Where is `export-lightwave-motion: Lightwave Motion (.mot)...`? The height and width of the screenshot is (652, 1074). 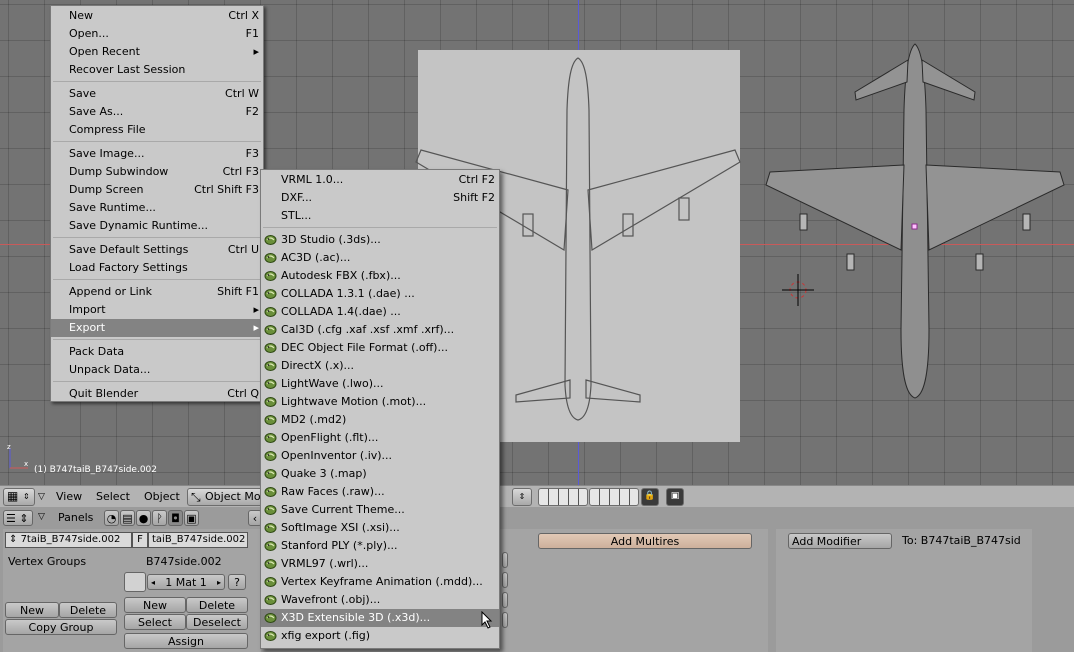
export-lightwave-motion: Lightwave Motion (.mot)... is located at coordinates (380, 402).